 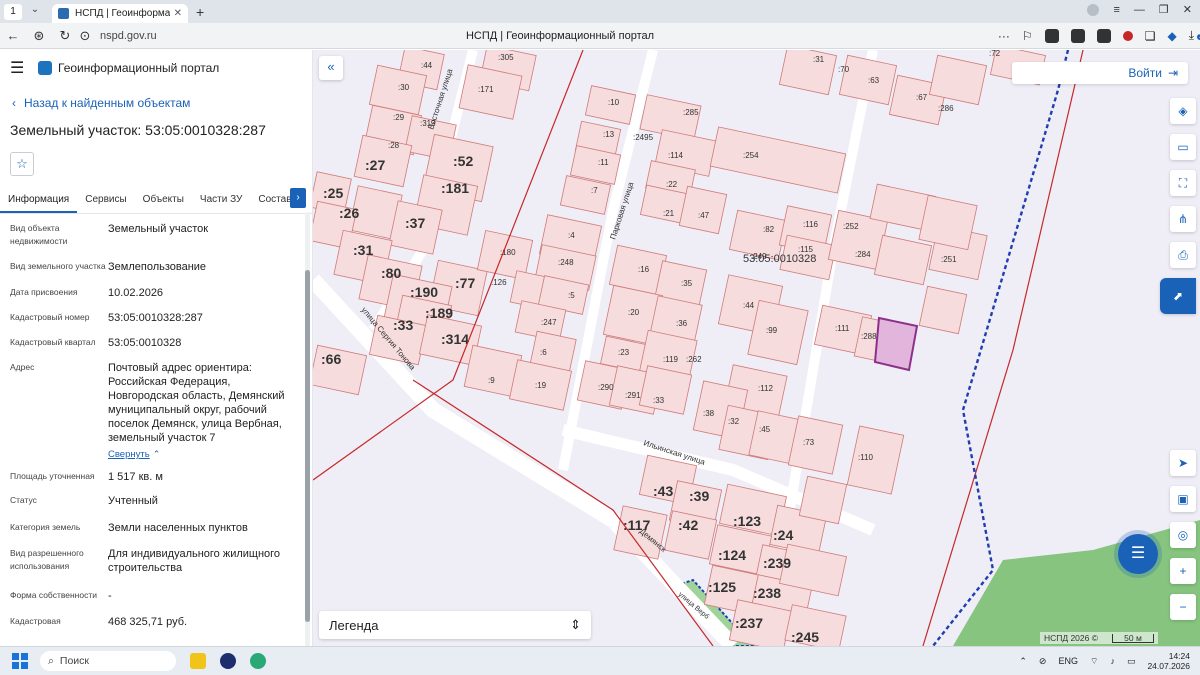 What do you see at coordinates (178, 13) in the screenshot?
I see `close-tab-icon: ✕` at bounding box center [178, 13].